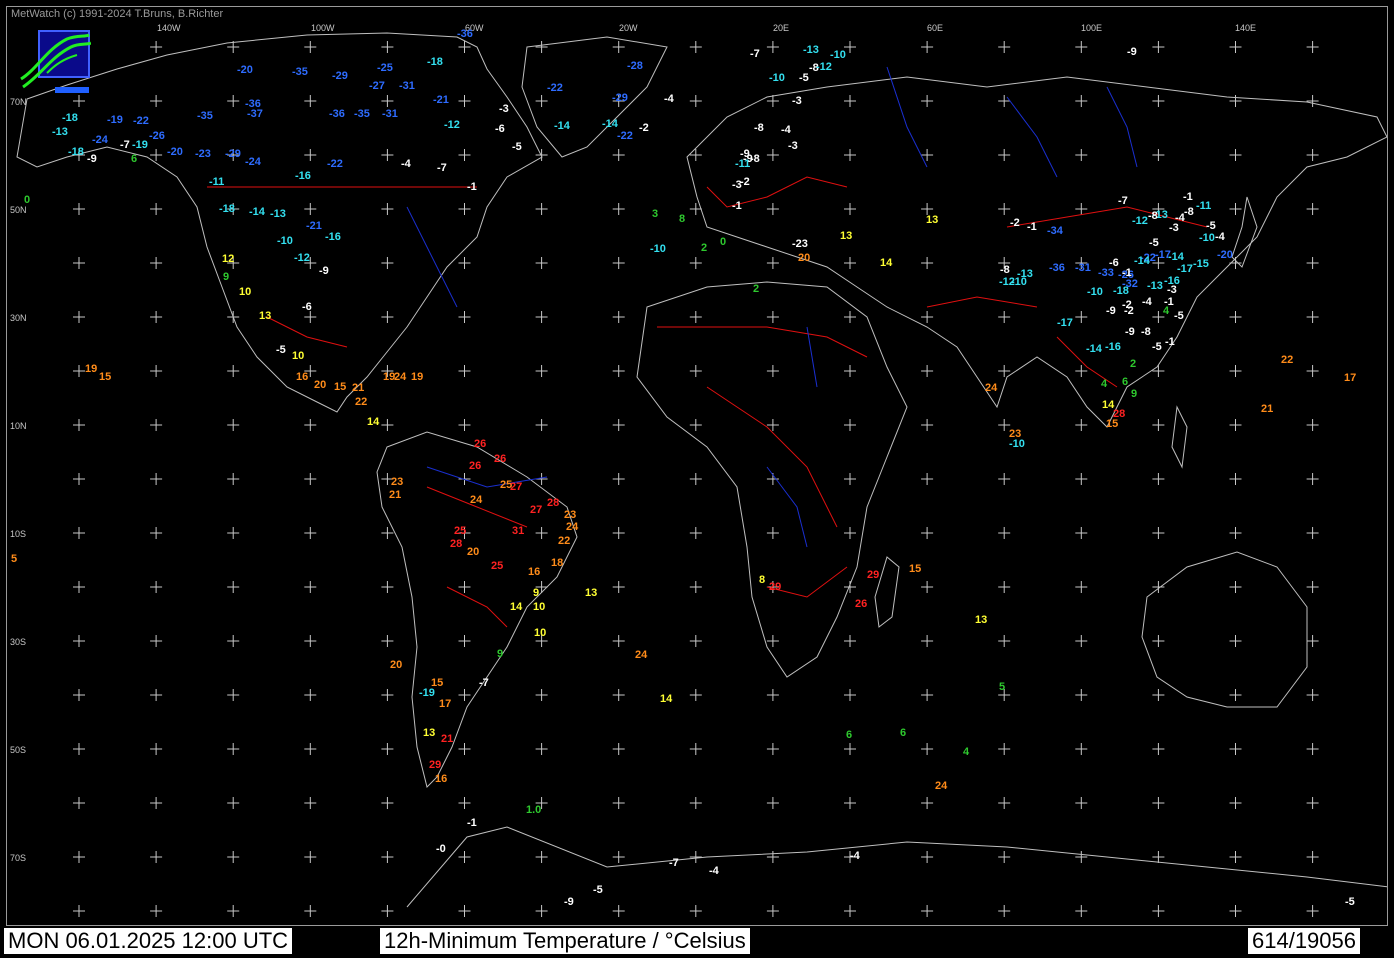 The height and width of the screenshot is (958, 1394). Describe the element at coordinates (1083, 268) in the screenshot. I see `temperature-reading: -31` at that location.